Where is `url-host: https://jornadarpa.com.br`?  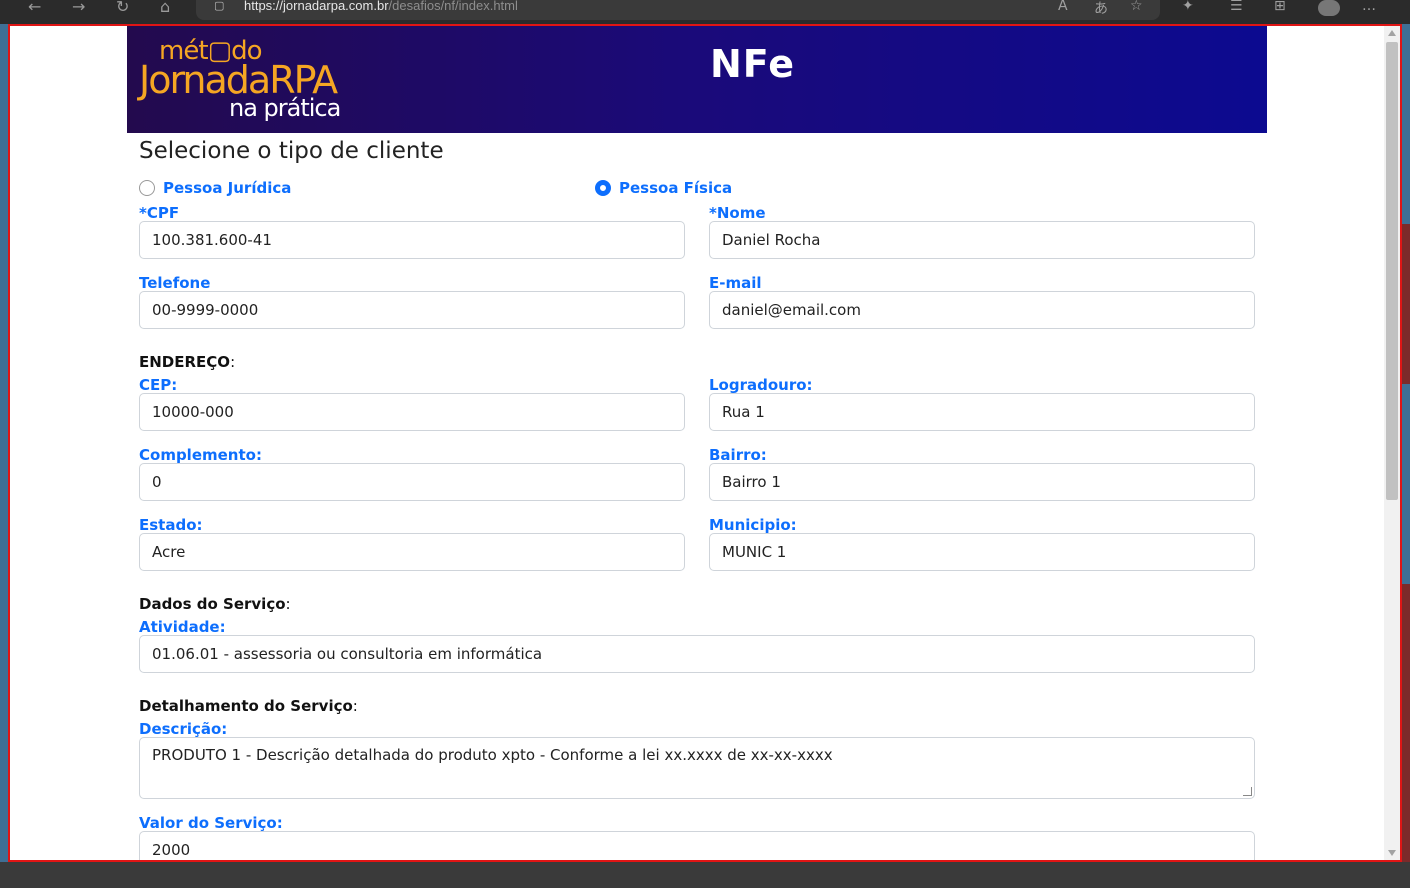
url-host: https://jornadarpa.com.br is located at coordinates (316, 6).